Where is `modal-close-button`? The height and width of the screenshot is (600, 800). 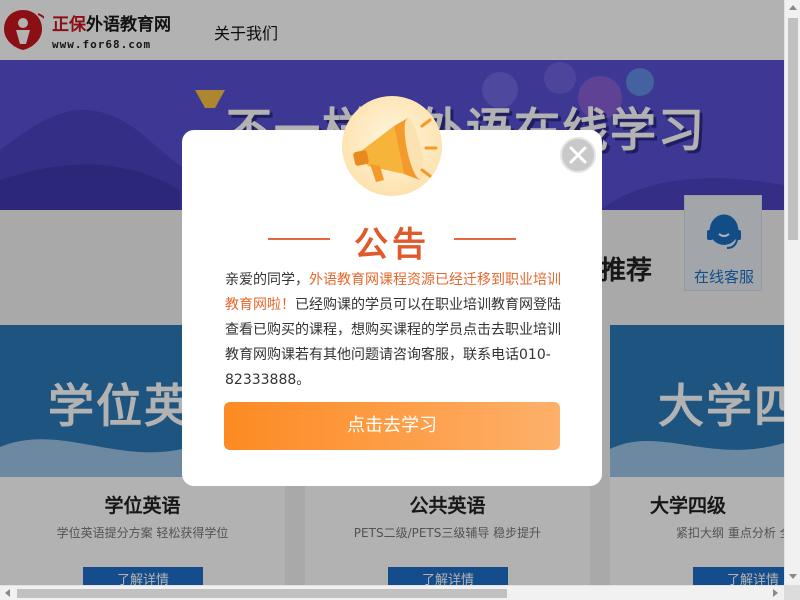
modal-close-button is located at coordinates (578, 155).